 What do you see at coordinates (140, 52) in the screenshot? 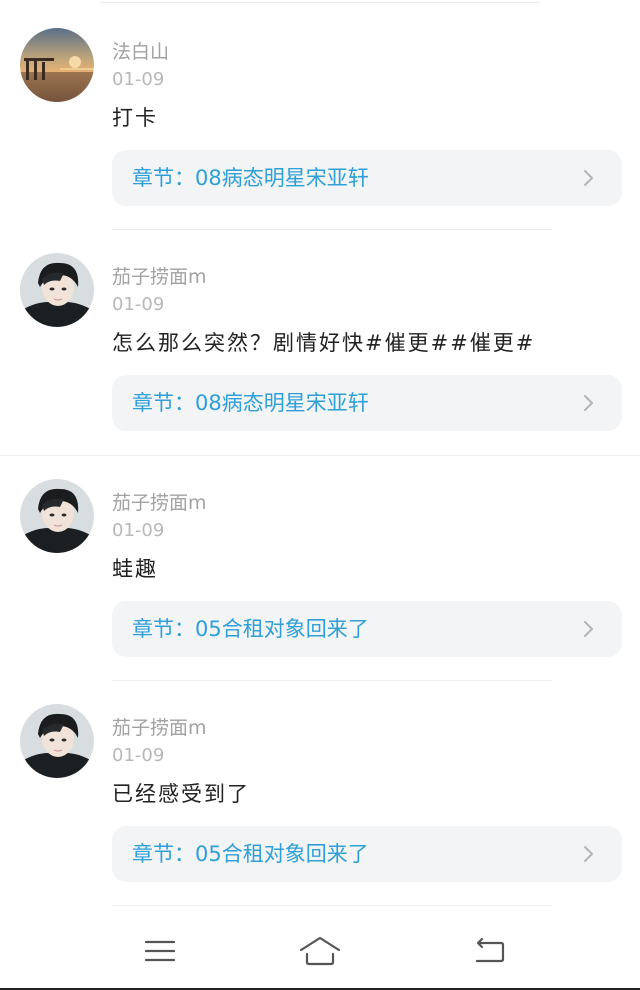
I see `username: 法白山` at bounding box center [140, 52].